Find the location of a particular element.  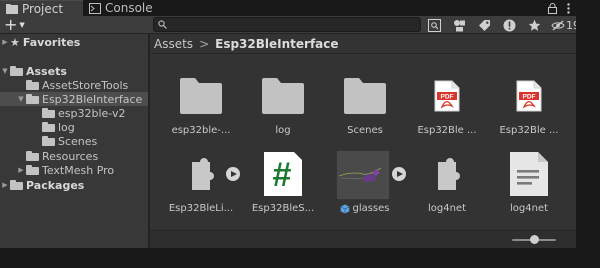

asset-label-row: glasses is located at coordinates (365, 208).